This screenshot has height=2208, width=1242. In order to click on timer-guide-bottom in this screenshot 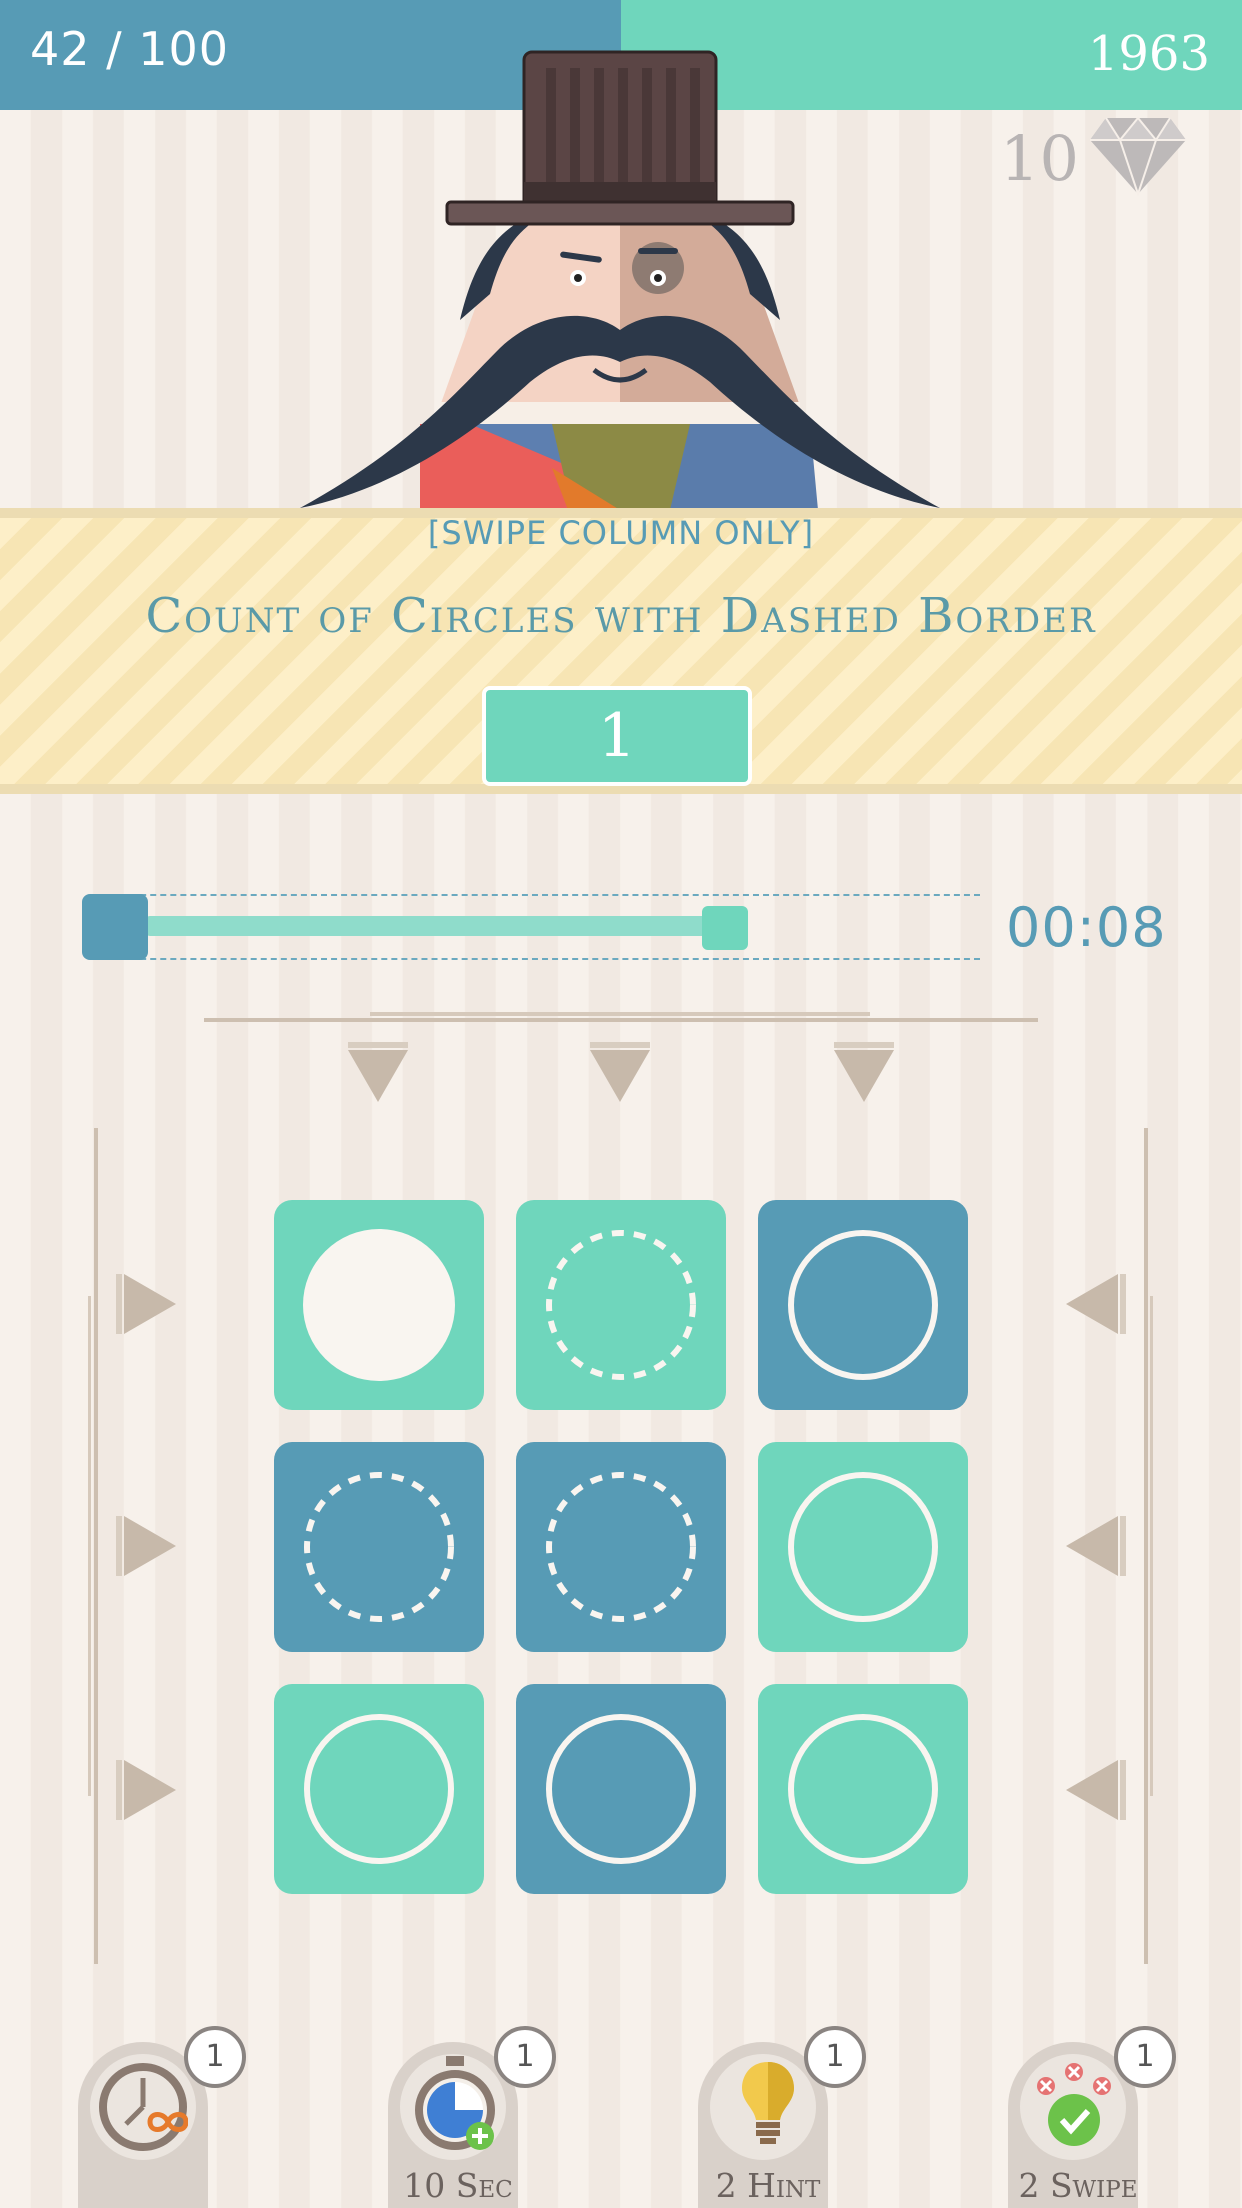, I will do `click(540, 959)`.